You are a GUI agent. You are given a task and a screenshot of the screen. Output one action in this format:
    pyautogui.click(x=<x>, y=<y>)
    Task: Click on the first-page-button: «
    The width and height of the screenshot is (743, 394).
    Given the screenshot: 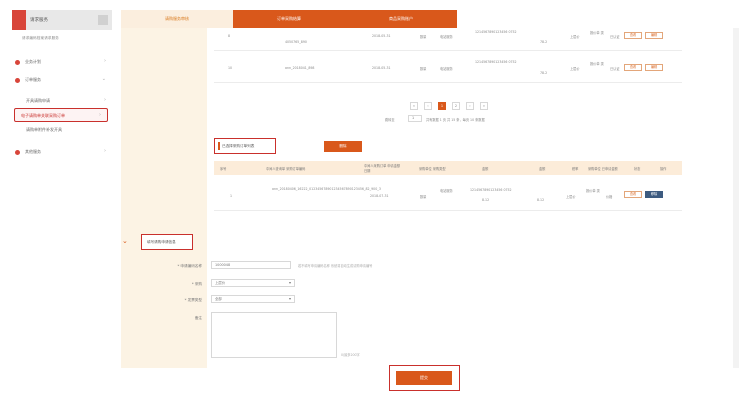 What is the action you would take?
    pyautogui.click(x=414, y=106)
    